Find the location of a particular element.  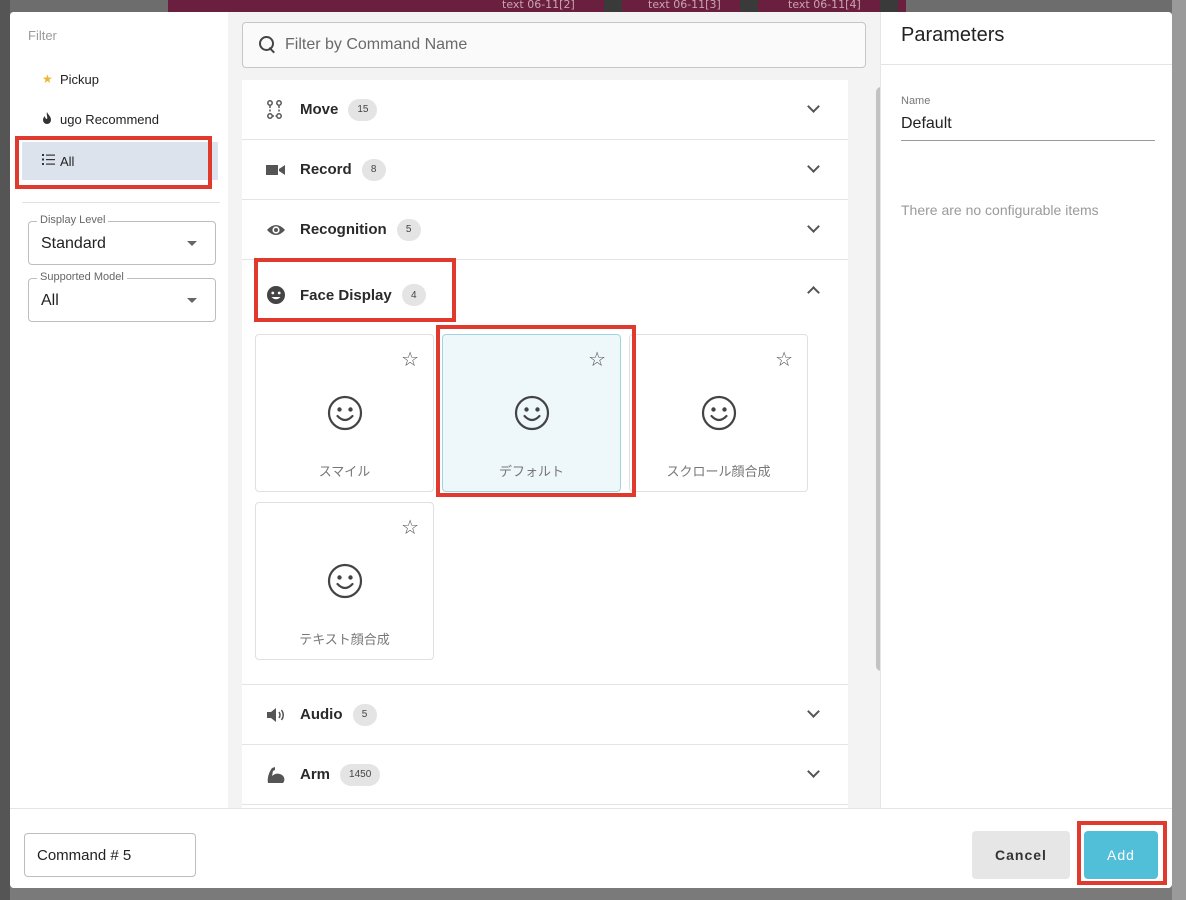

command-card-label: テキスト顔合成 is located at coordinates (344, 640).